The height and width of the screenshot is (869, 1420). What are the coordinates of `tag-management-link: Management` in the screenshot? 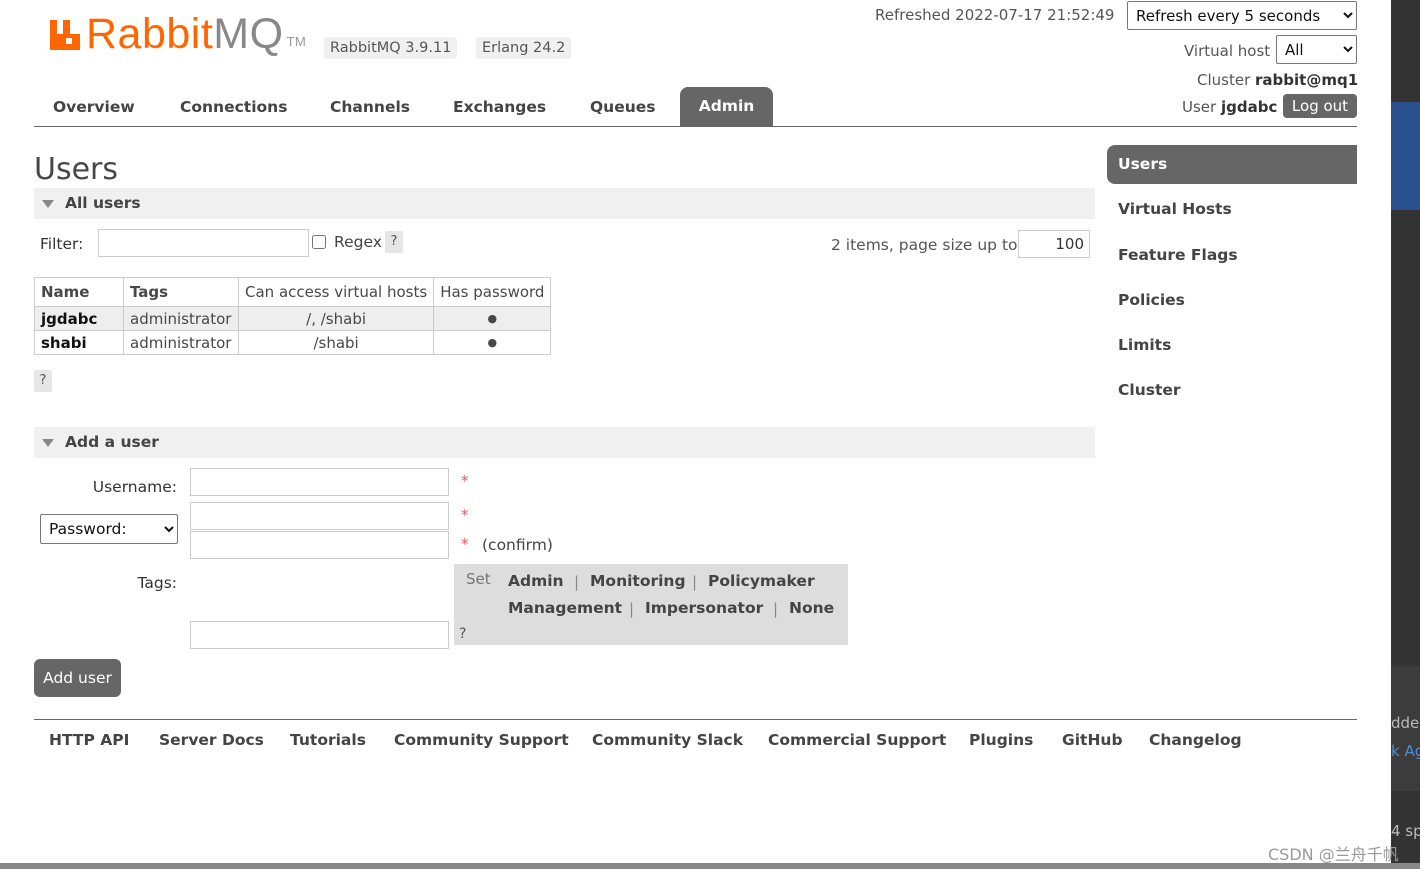 It's located at (565, 608).